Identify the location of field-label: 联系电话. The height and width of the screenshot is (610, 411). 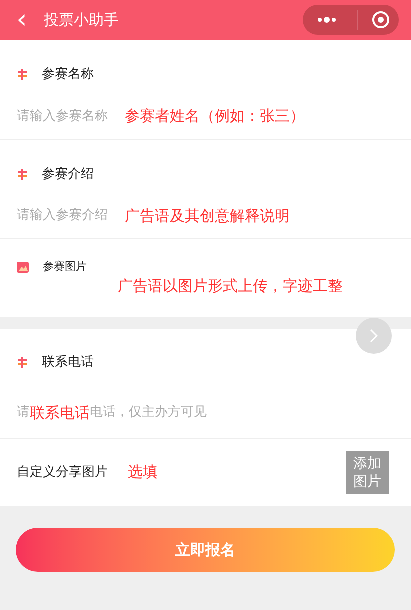
(68, 363).